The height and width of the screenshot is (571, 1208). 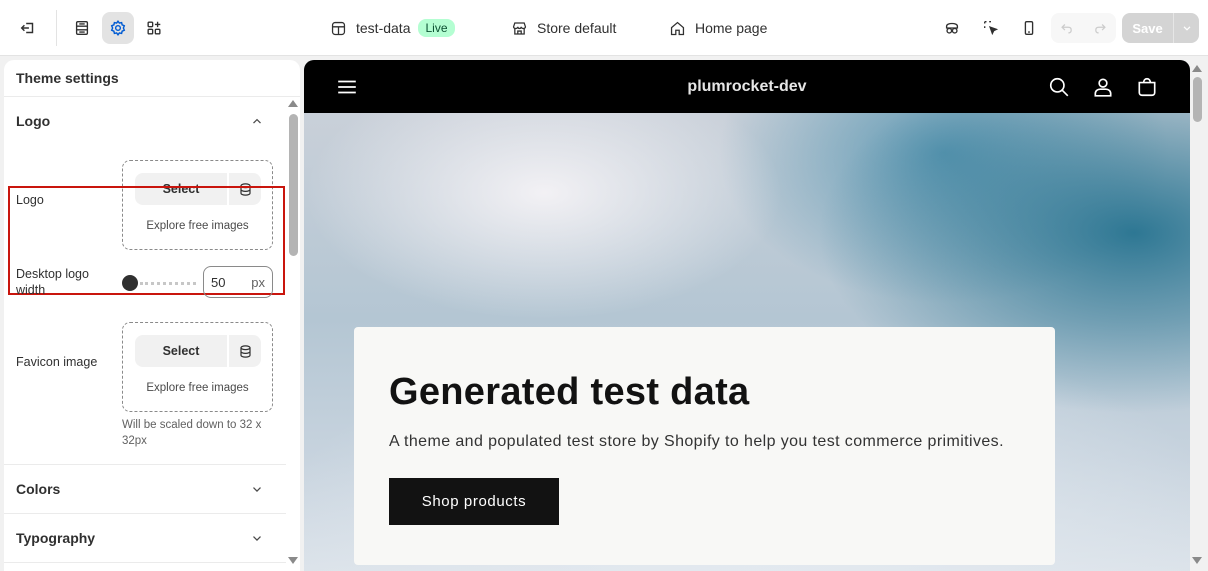 I want to click on apps-icon, so click(x=154, y=28).